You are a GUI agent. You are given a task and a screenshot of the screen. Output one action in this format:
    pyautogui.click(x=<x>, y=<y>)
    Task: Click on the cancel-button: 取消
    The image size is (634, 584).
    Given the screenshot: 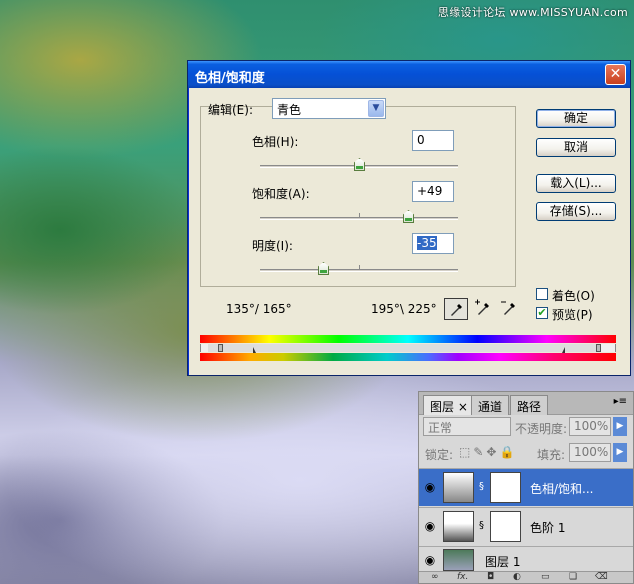 What is the action you would take?
    pyautogui.click(x=576, y=147)
    